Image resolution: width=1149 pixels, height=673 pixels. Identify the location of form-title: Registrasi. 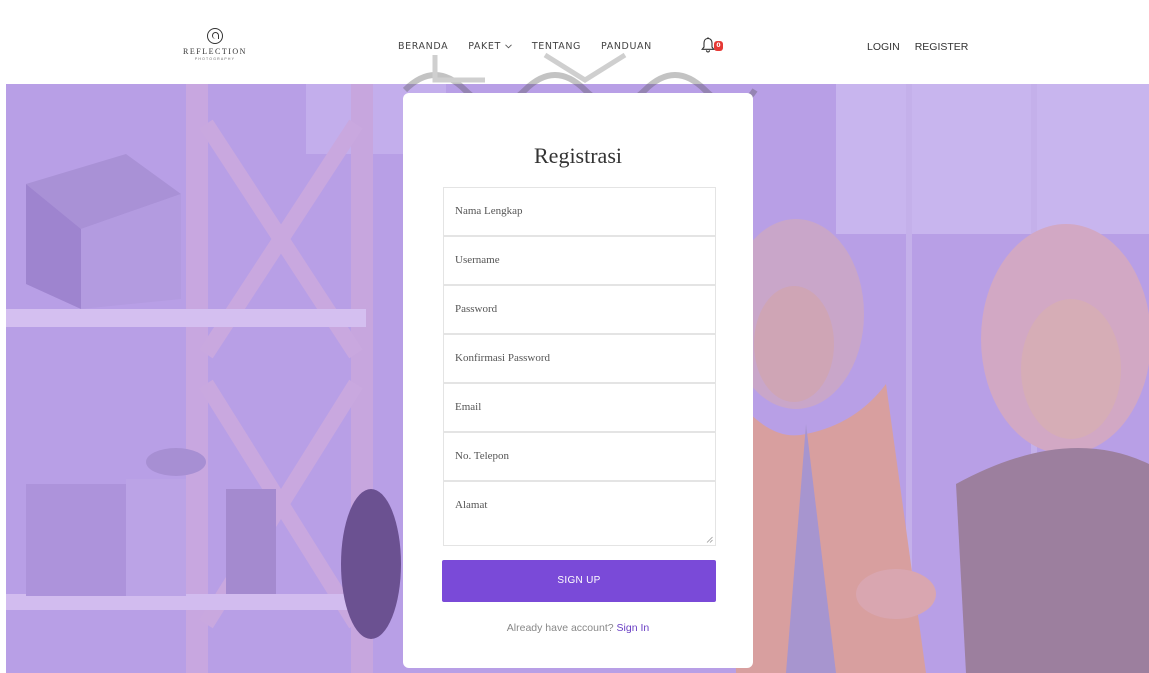
(578, 155).